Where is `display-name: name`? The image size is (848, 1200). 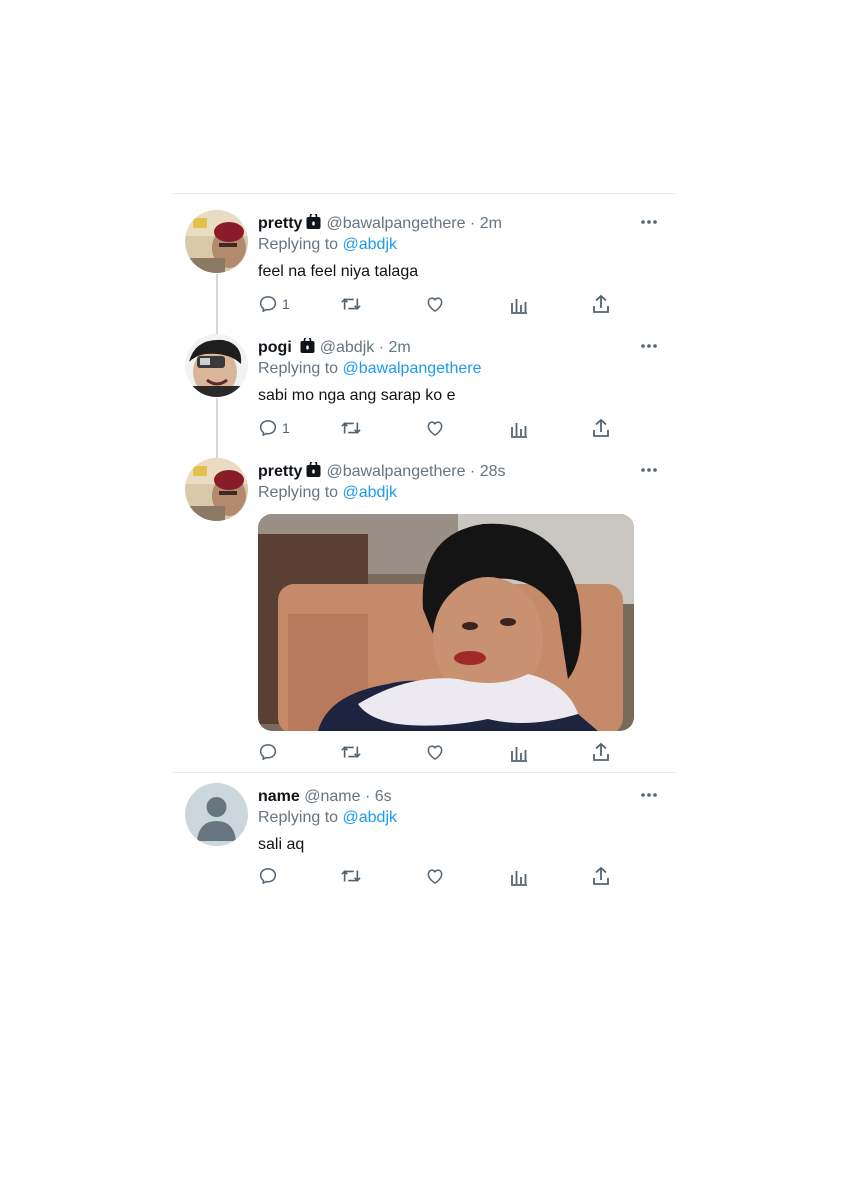
display-name: name is located at coordinates (279, 796).